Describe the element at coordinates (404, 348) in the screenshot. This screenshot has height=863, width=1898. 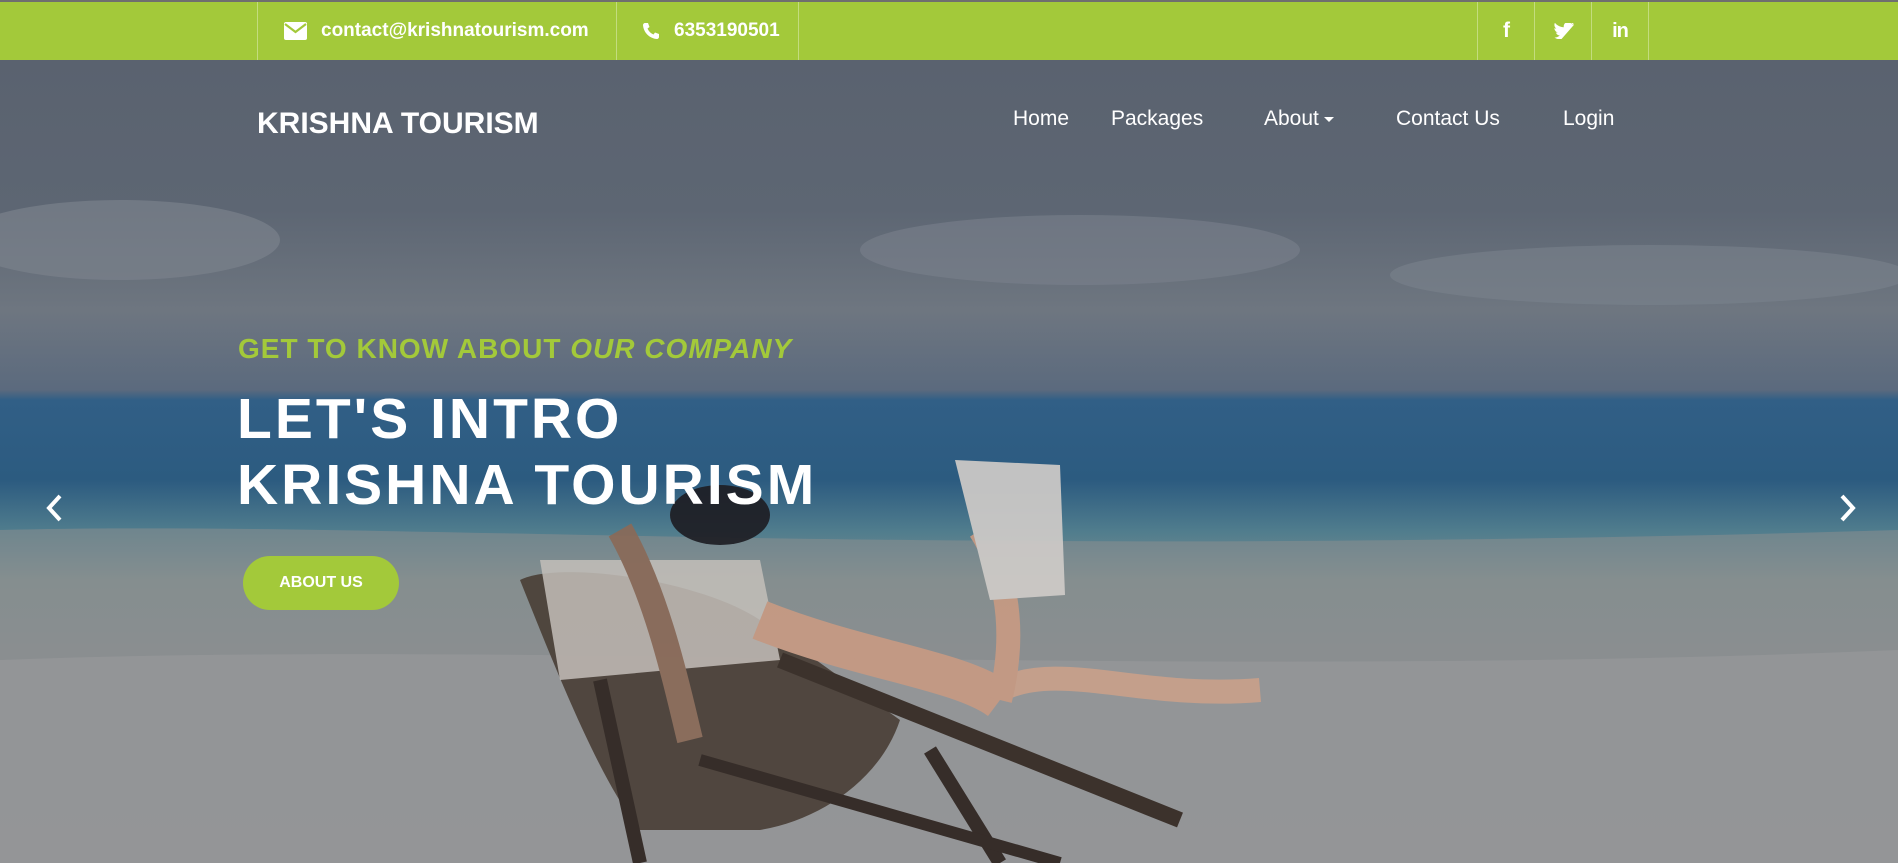
I see `eyebrow-prefix: GET TO KNOW ABOUT` at that location.